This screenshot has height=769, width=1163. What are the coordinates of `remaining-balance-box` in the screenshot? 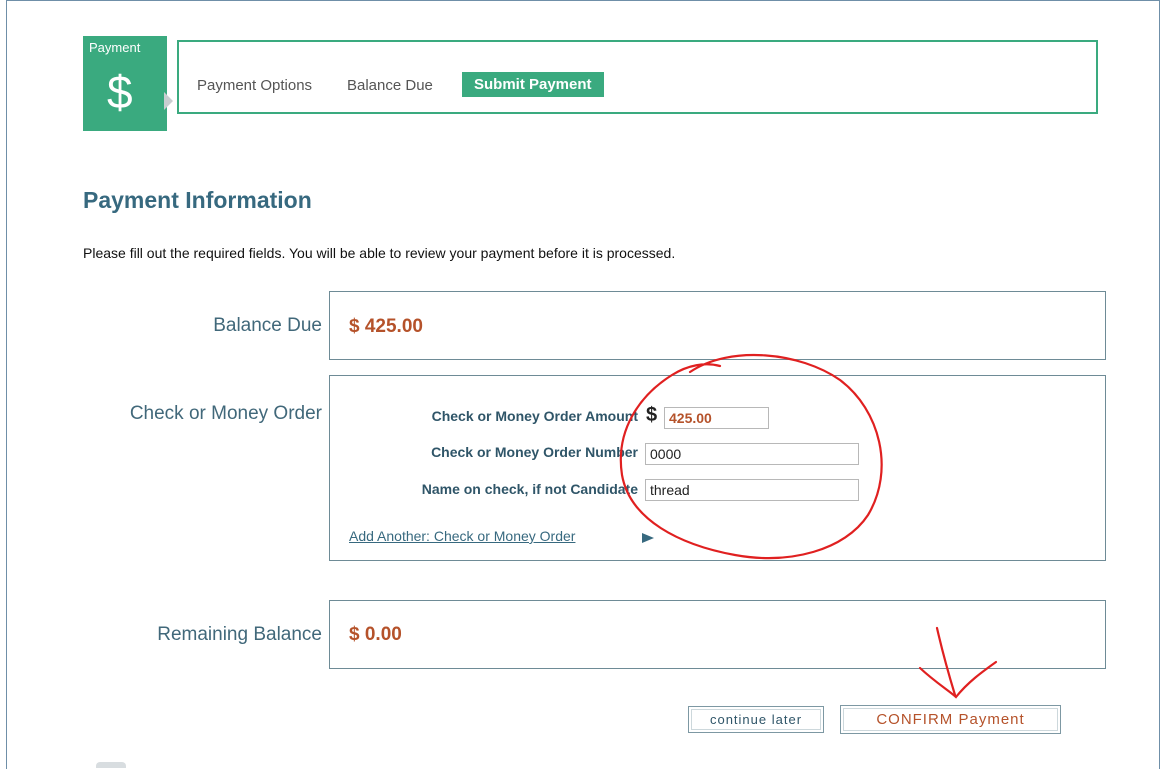 It's located at (717, 634).